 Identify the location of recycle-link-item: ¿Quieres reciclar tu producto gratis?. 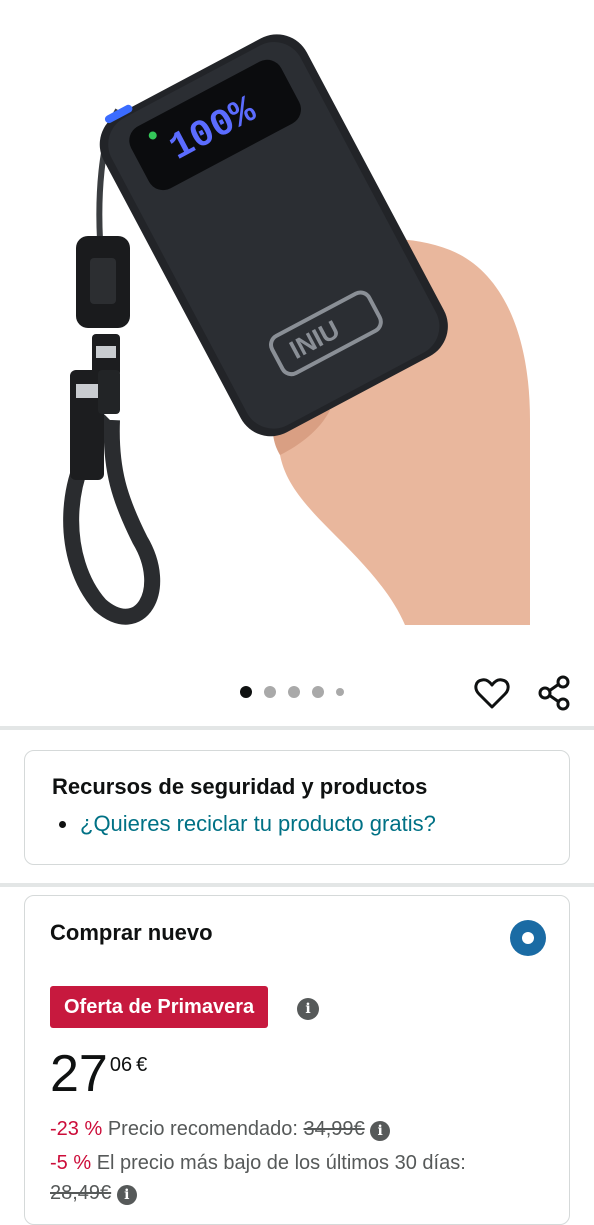
(247, 824).